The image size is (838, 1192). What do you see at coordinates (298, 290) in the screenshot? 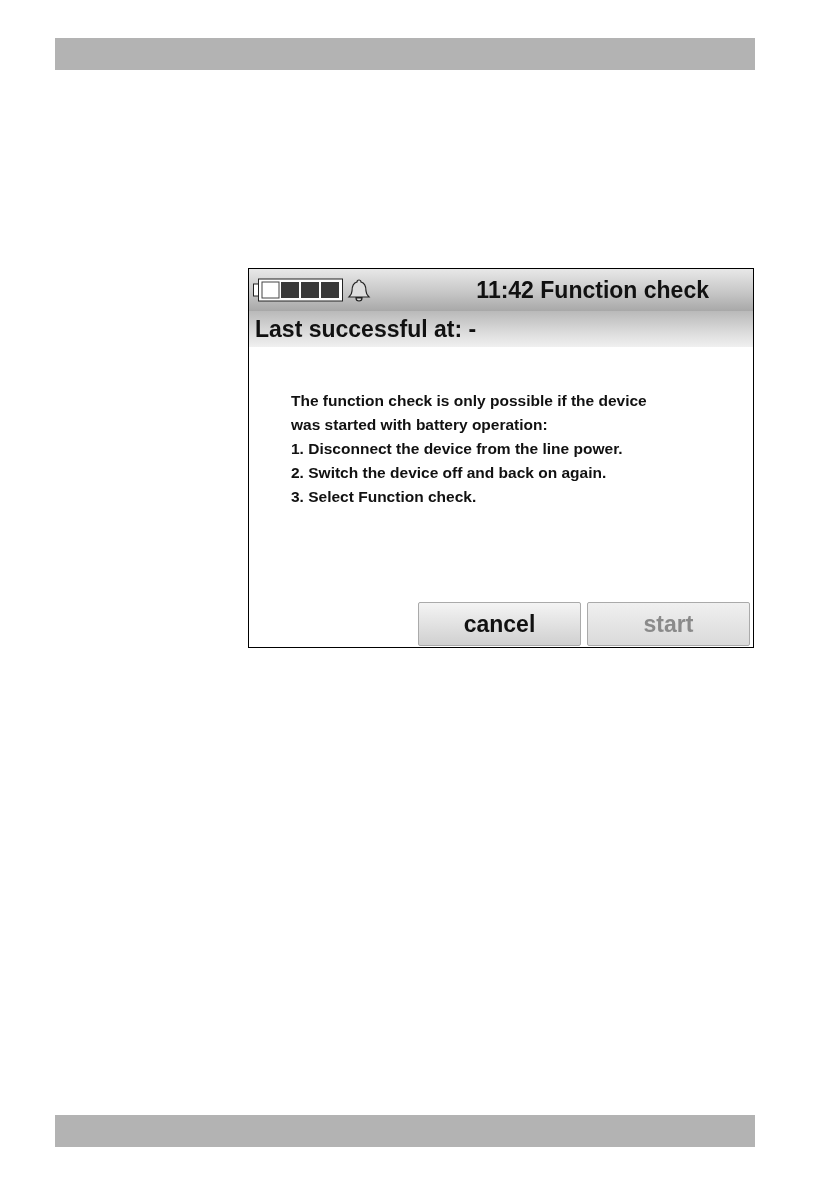
I see `battery-icon` at bounding box center [298, 290].